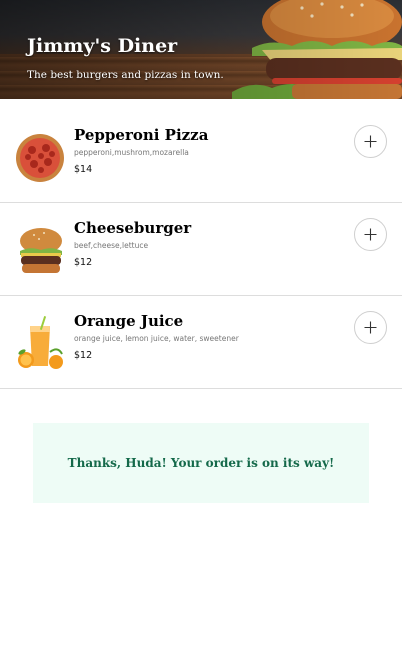 The image size is (404, 658). I want to click on order-confirmation-message: Thanks, Huda! Your order is on its way!, so click(201, 463).